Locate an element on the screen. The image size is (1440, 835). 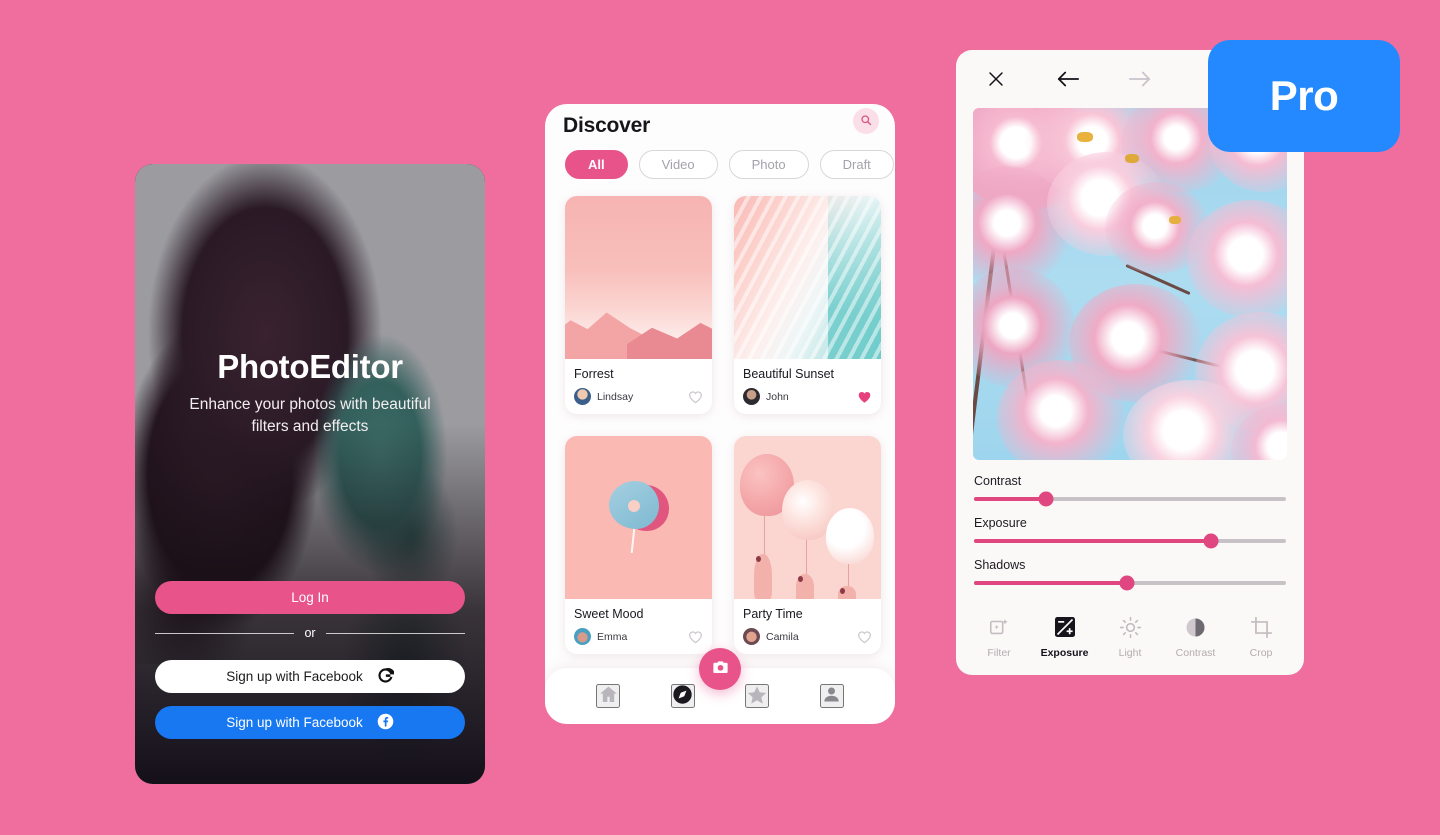
tool-exposure: Exposure is located at coordinates (1065, 636).